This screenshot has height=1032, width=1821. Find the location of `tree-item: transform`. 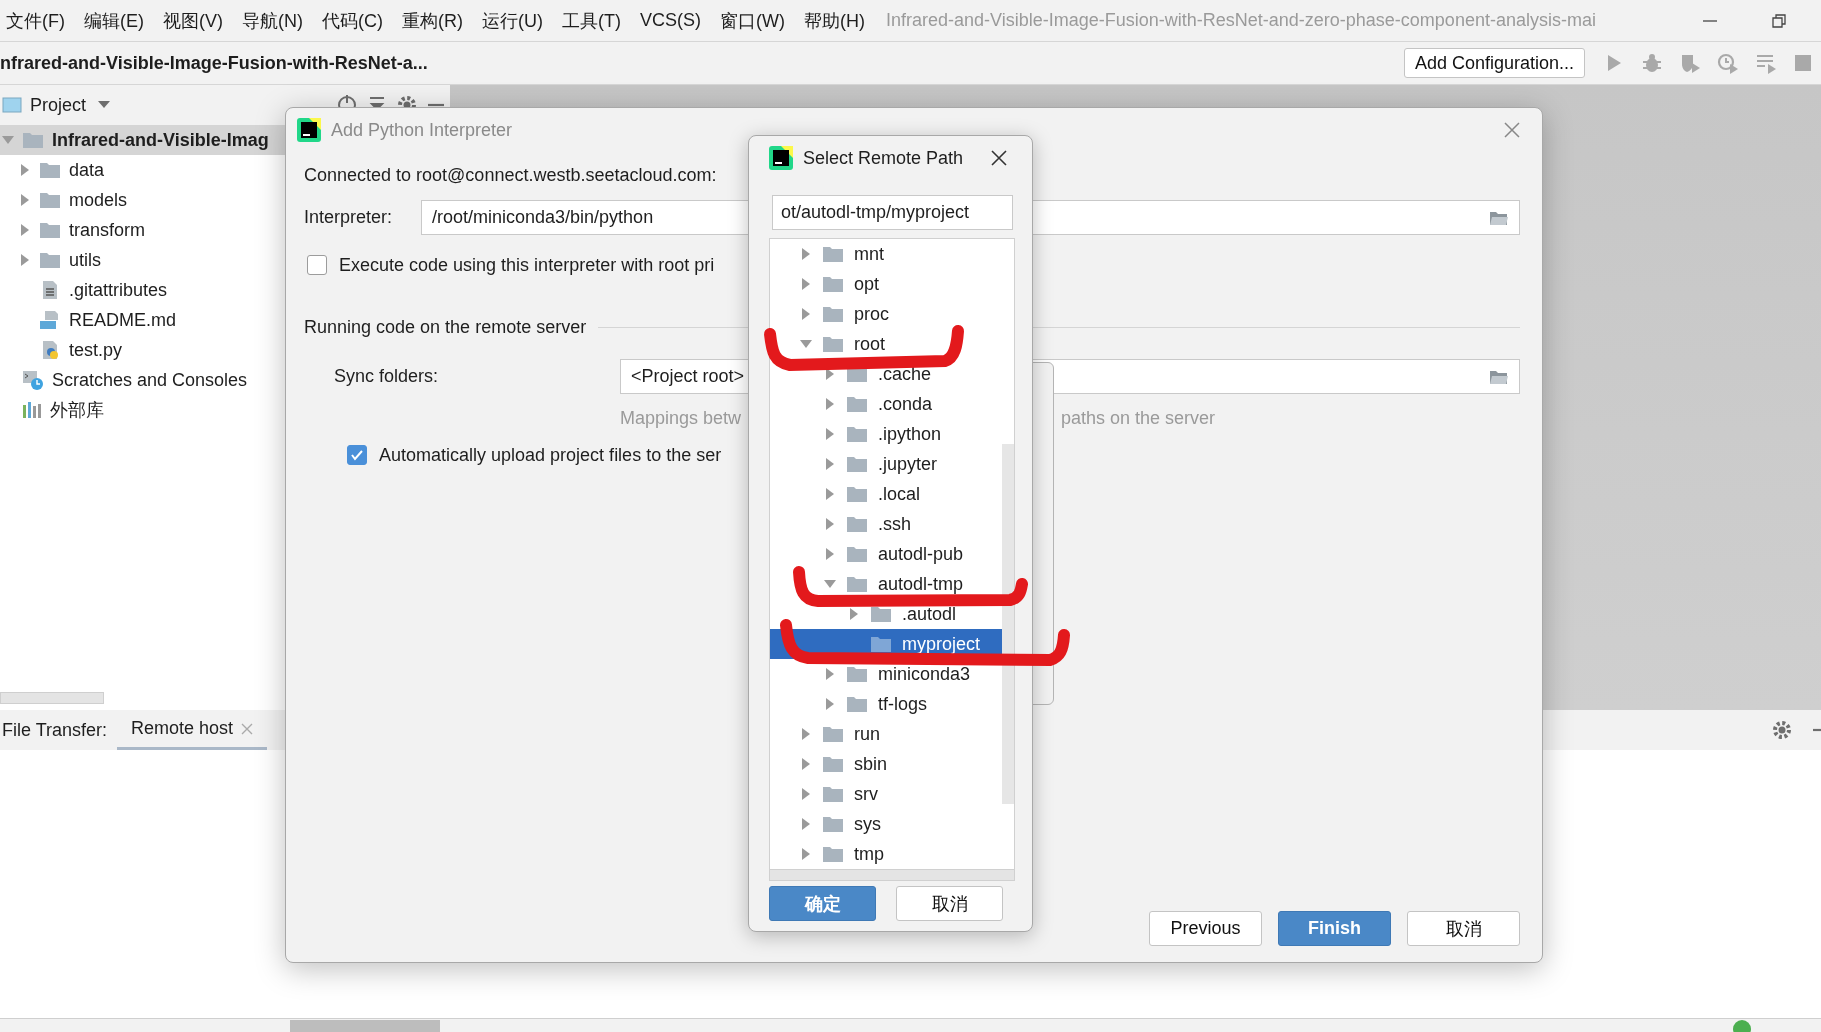

tree-item: transform is located at coordinates (142, 230).